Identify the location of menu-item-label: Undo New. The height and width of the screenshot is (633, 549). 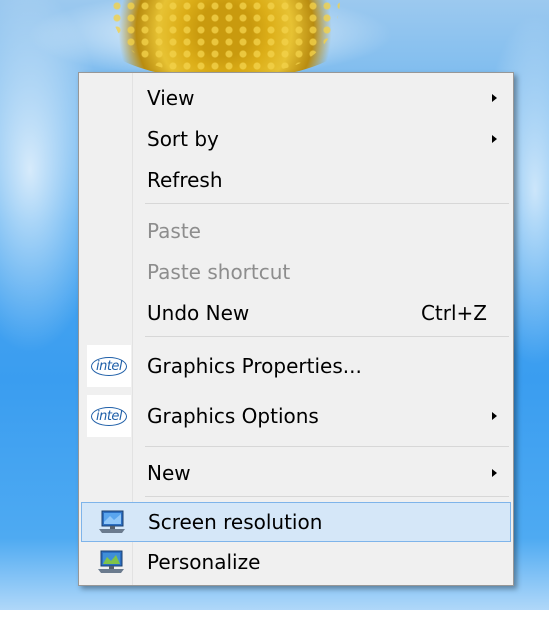
(198, 313).